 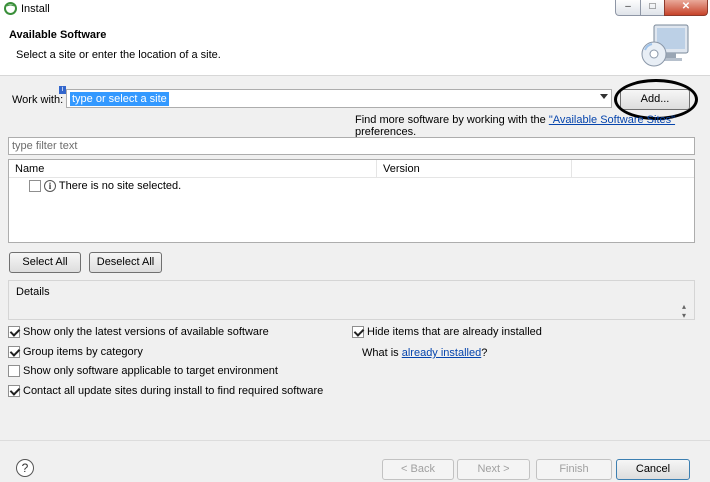 What do you see at coordinates (604, 96) in the screenshot?
I see `chevron-down-icon` at bounding box center [604, 96].